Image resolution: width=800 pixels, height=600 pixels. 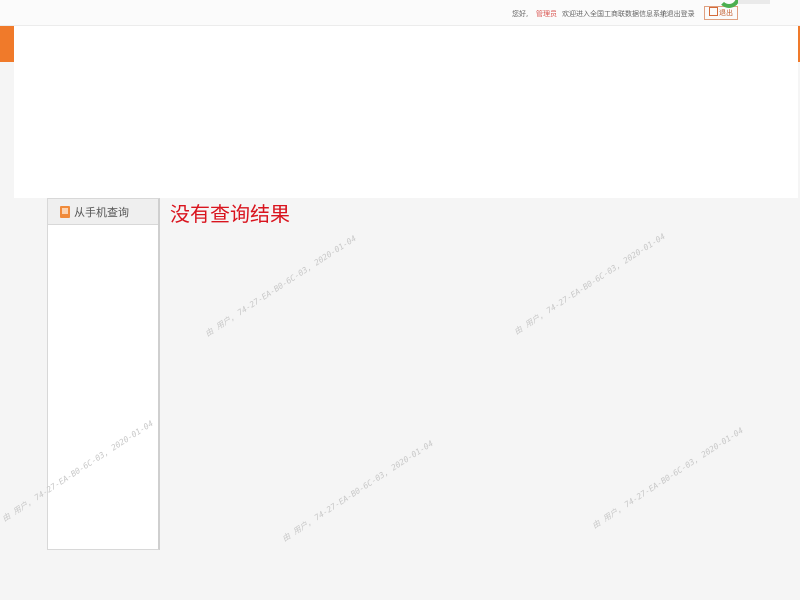 What do you see at coordinates (400, 13) in the screenshot?
I see `top-bar: 您好, 管理员 欢迎进入全国工商联数据信息系统 | 退出登录 退出` at bounding box center [400, 13].